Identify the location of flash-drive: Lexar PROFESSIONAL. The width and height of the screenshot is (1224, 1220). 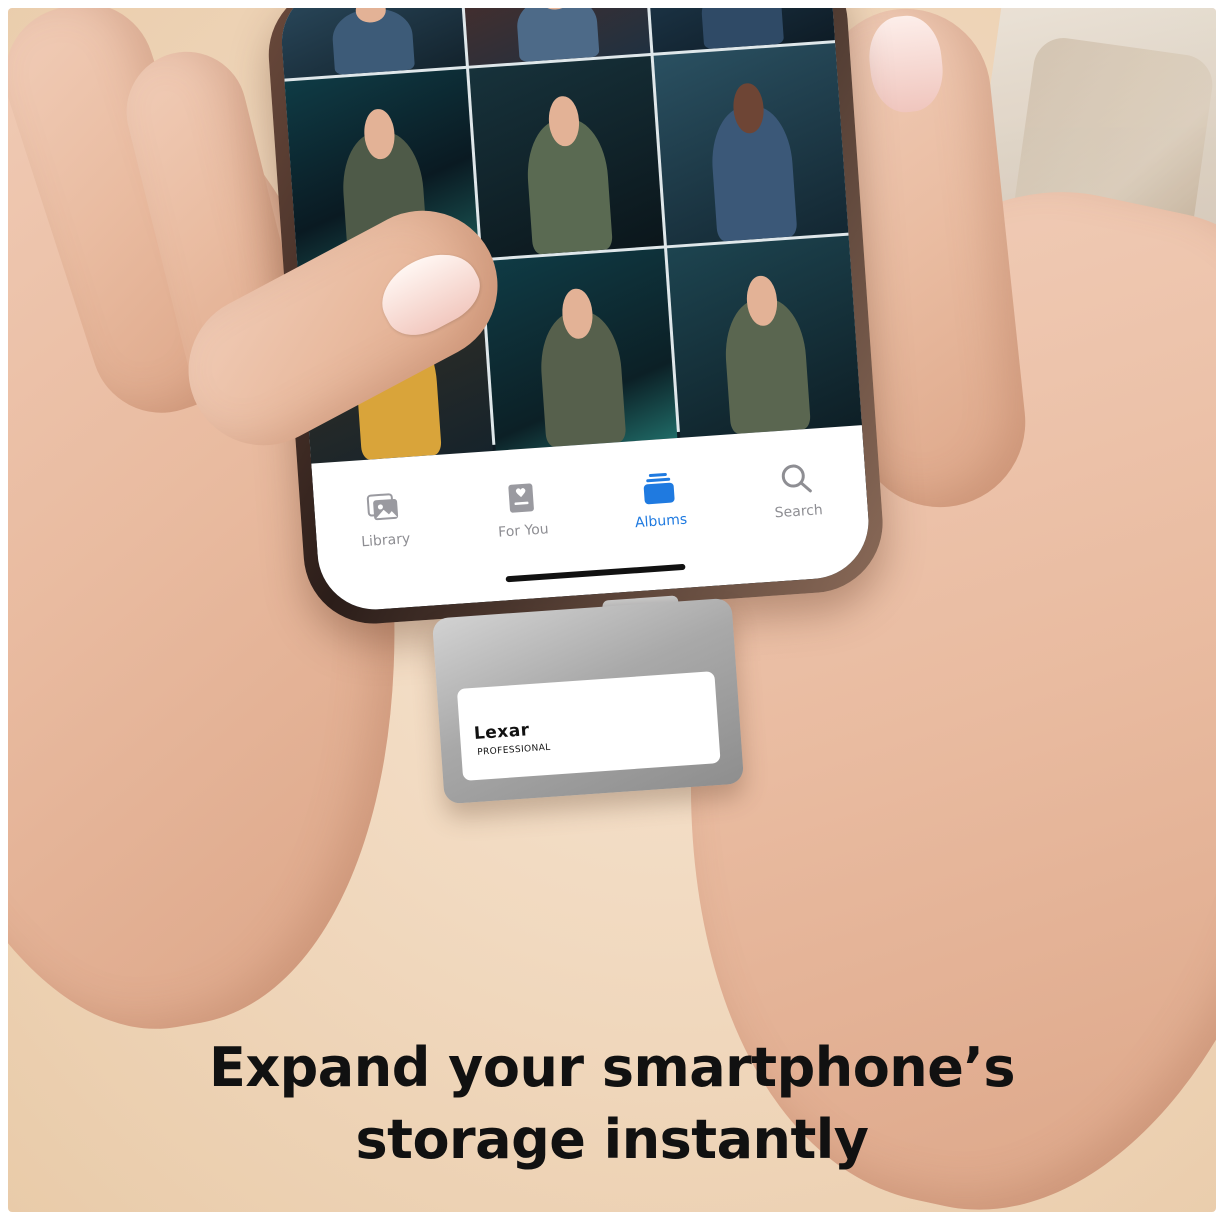
(588, 701).